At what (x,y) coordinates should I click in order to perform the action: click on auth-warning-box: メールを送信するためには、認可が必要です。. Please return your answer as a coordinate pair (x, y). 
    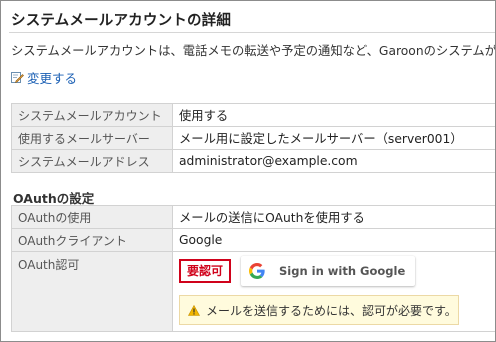
    Looking at the image, I should click on (319, 310).